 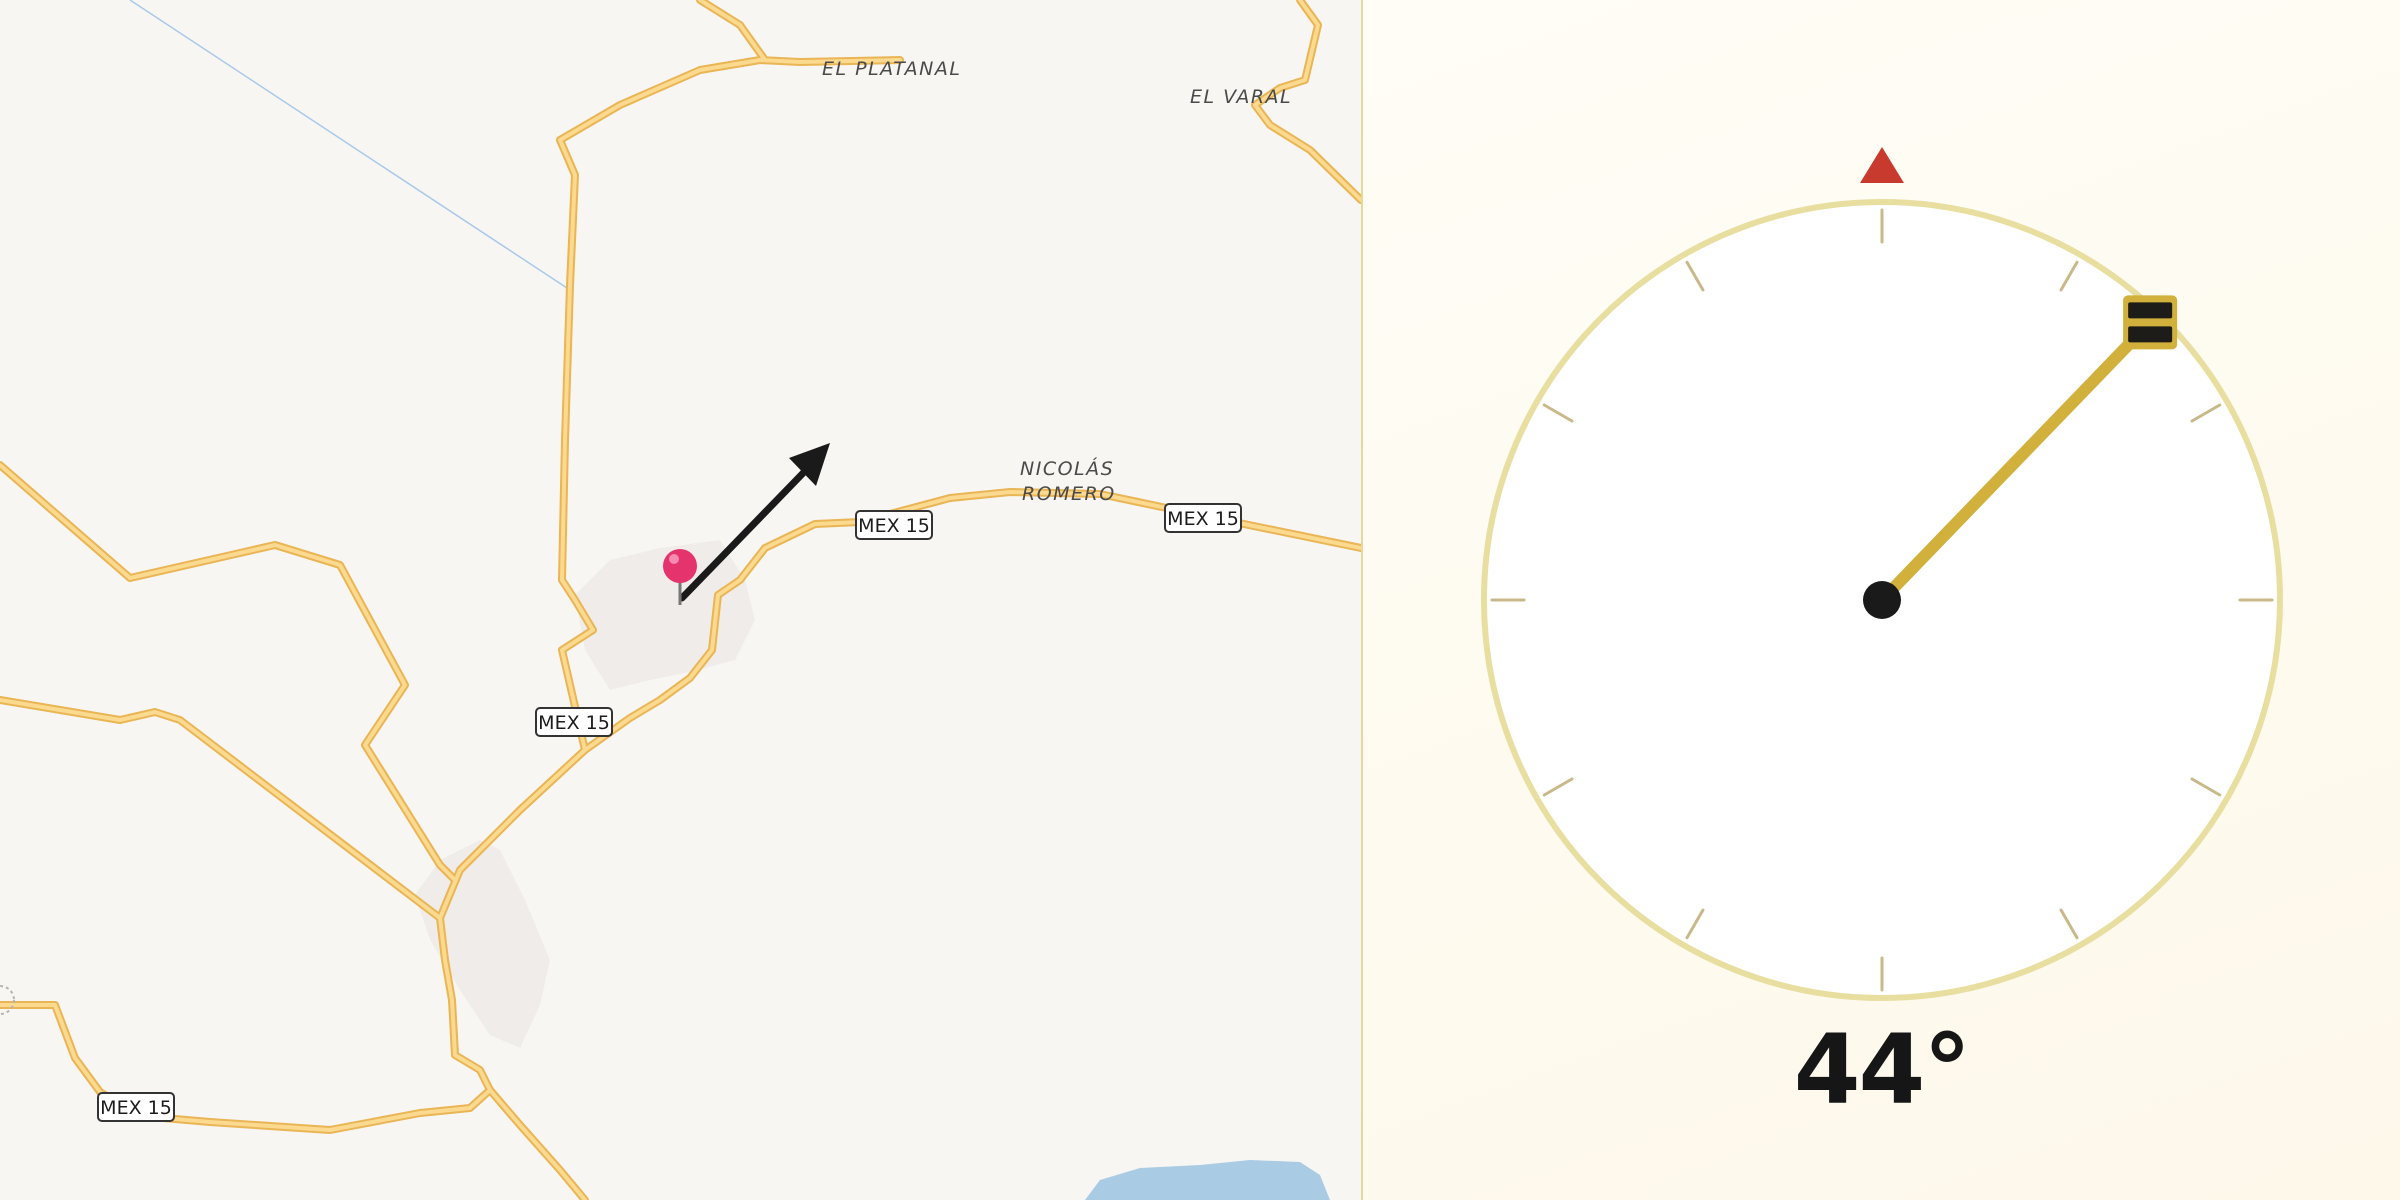 I want to click on heading-readout: 44°, so click(x=1882, y=1070).